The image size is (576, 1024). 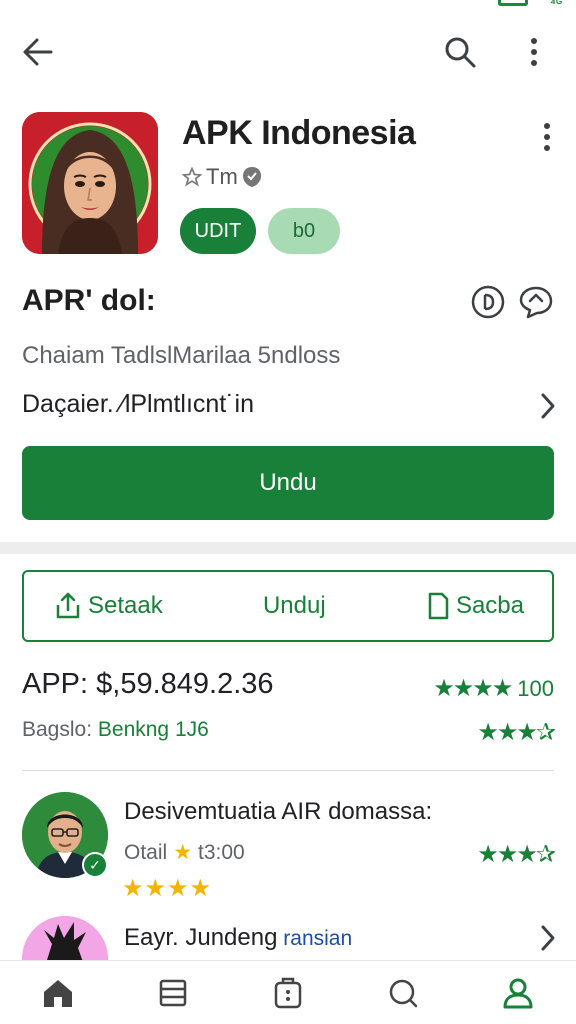 What do you see at coordinates (288, 548) in the screenshot?
I see `section-divider` at bounding box center [288, 548].